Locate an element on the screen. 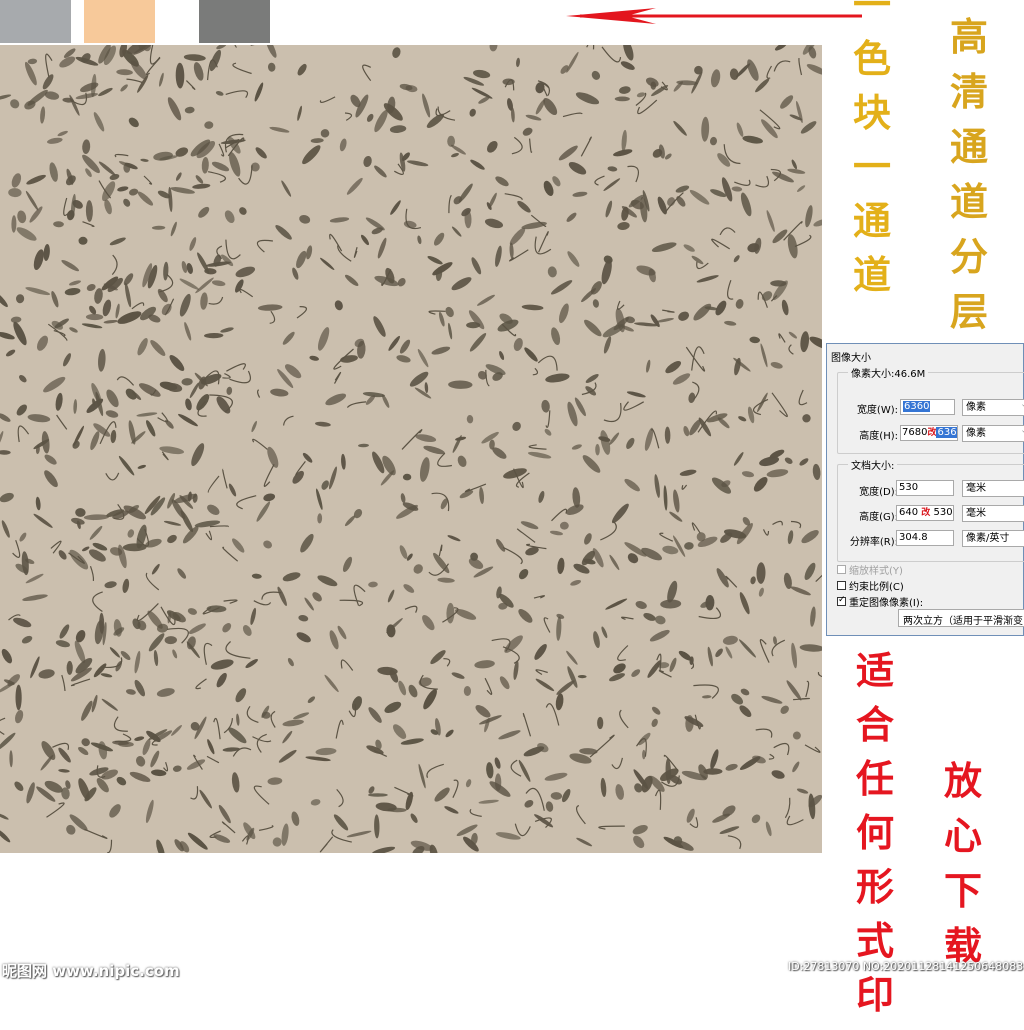  pixel-height-input: 7680改6360 is located at coordinates (929, 433).